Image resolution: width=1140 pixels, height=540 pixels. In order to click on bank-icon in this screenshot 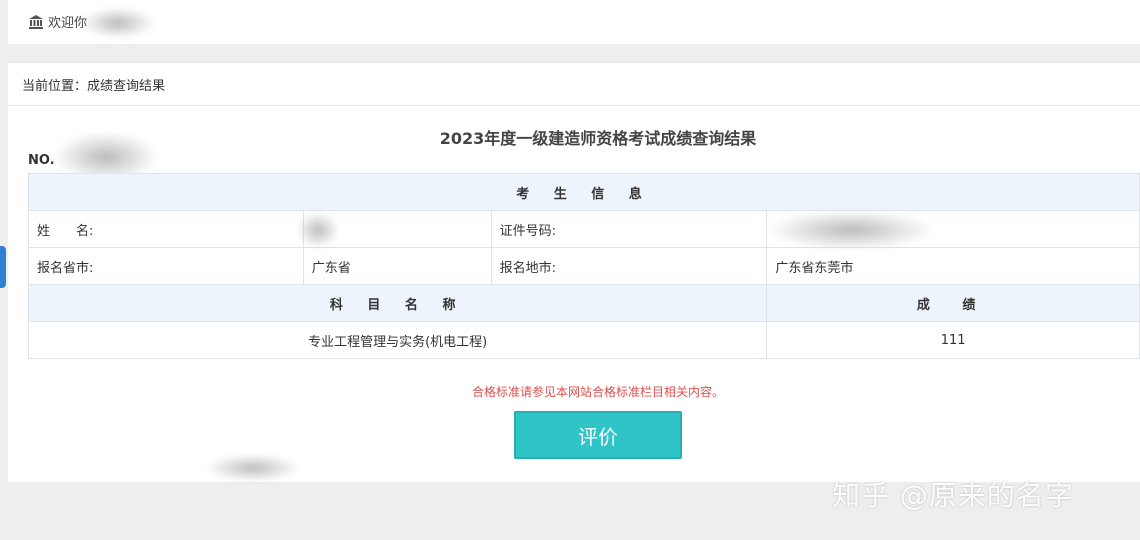, I will do `click(36, 22)`.